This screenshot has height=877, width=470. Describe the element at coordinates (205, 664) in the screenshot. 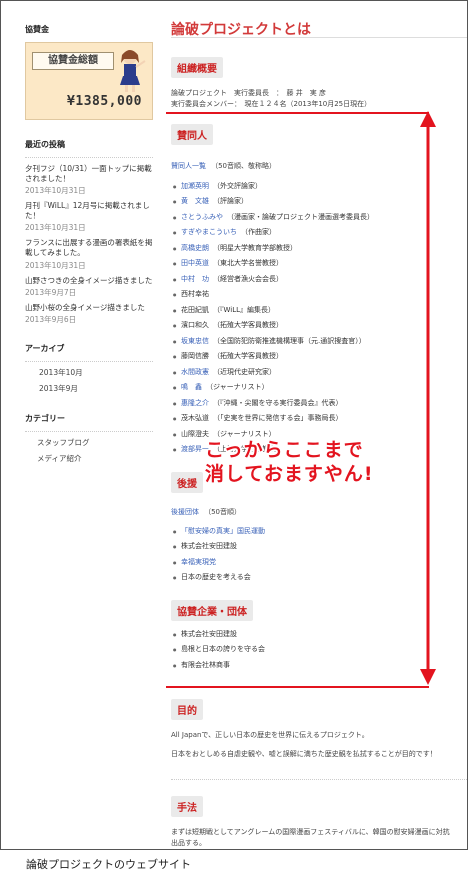

I see `list-item-name: 有限会社林商事` at that location.